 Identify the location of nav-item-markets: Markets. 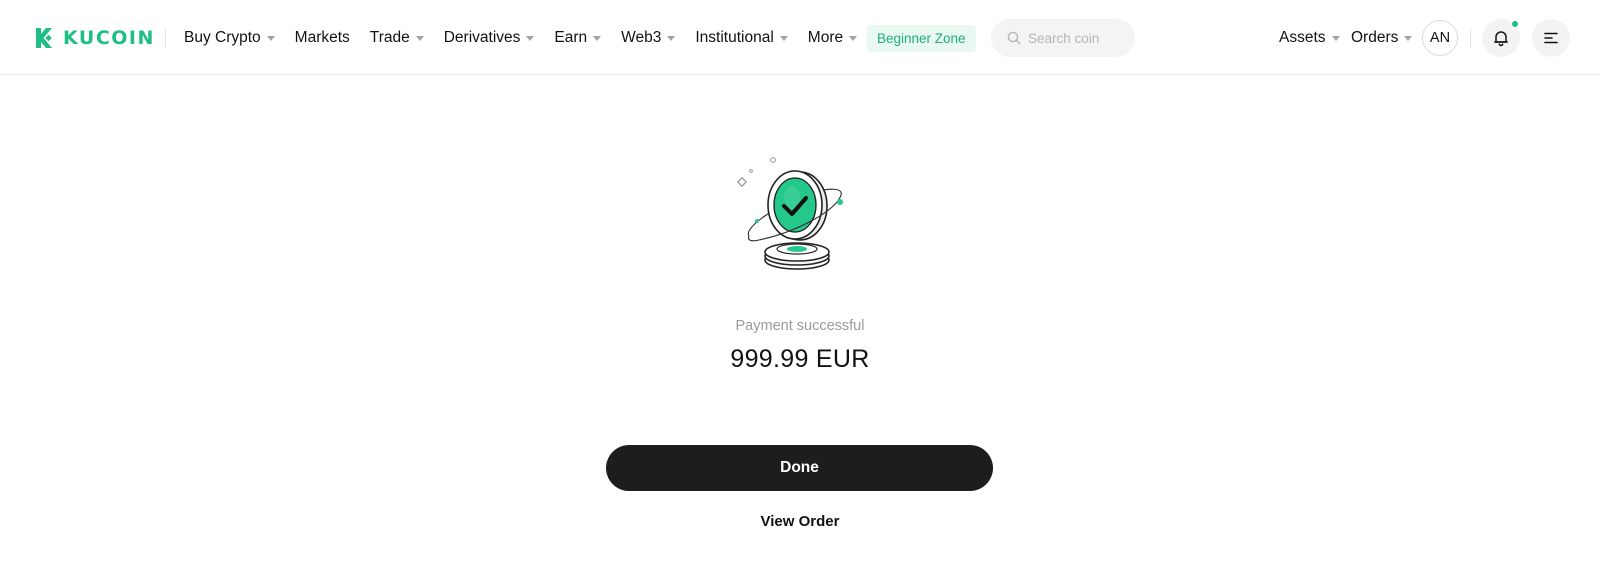
(322, 38).